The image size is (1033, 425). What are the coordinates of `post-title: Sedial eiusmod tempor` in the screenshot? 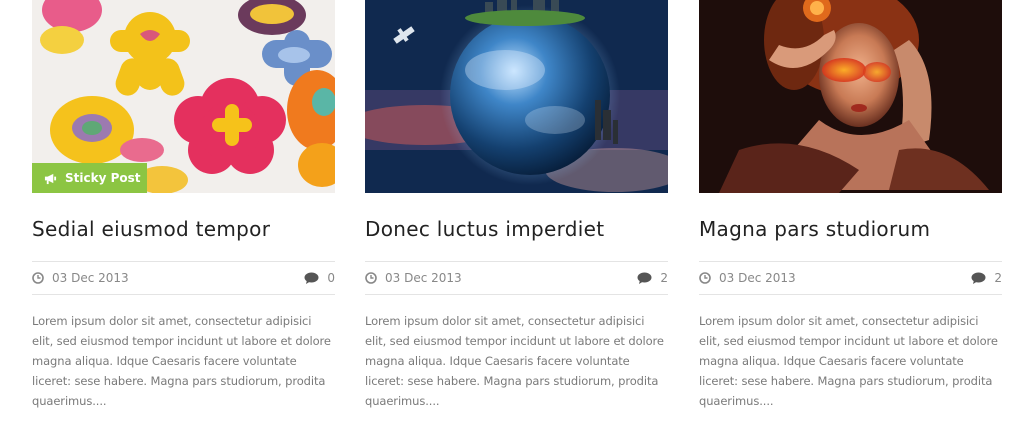 It's located at (183, 229).